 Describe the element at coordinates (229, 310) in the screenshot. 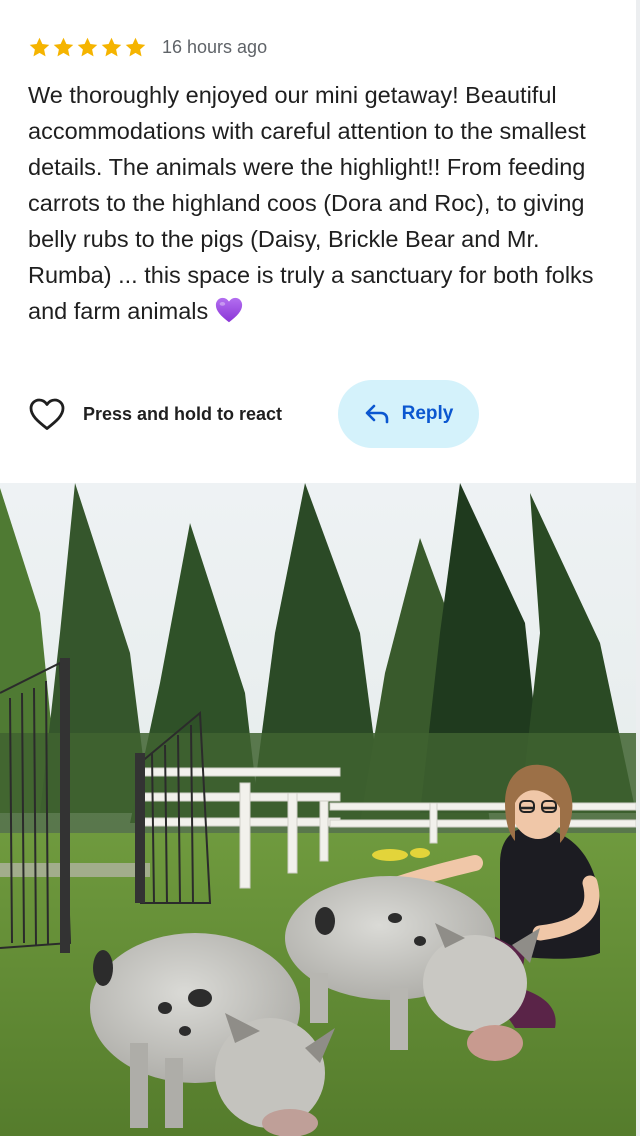

I see `purple-heart-icon` at that location.